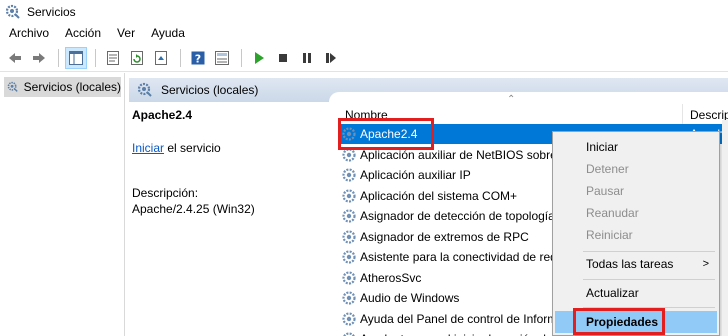 The height and width of the screenshot is (336, 728). What do you see at coordinates (210, 90) in the screenshot?
I see `panel-header-label: Servicios (locales)` at bounding box center [210, 90].